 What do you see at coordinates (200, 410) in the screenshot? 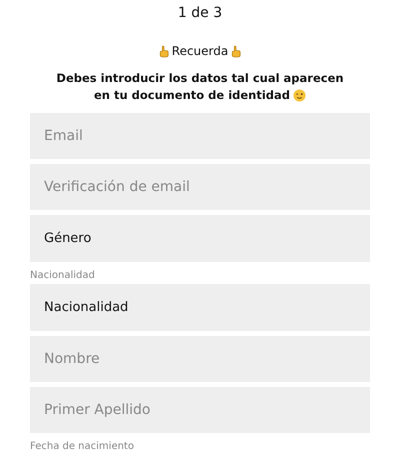
I see `input-field: Primer Apellido` at bounding box center [200, 410].